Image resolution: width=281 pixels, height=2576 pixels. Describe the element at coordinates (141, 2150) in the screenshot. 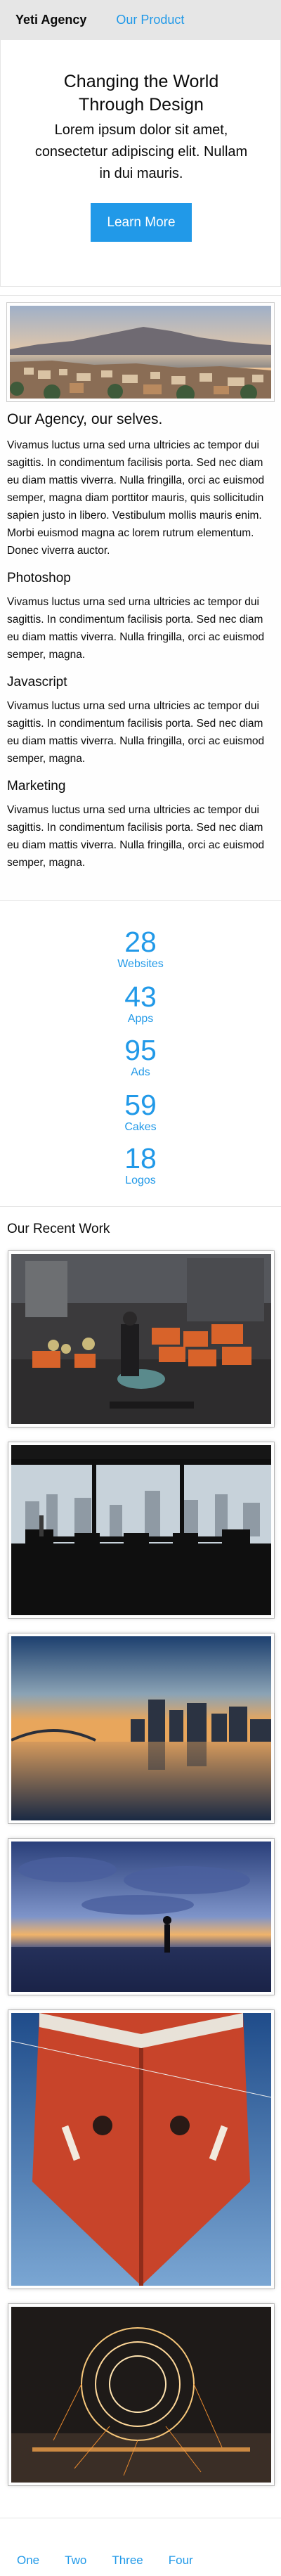

I see `ship-bow-photo` at that location.